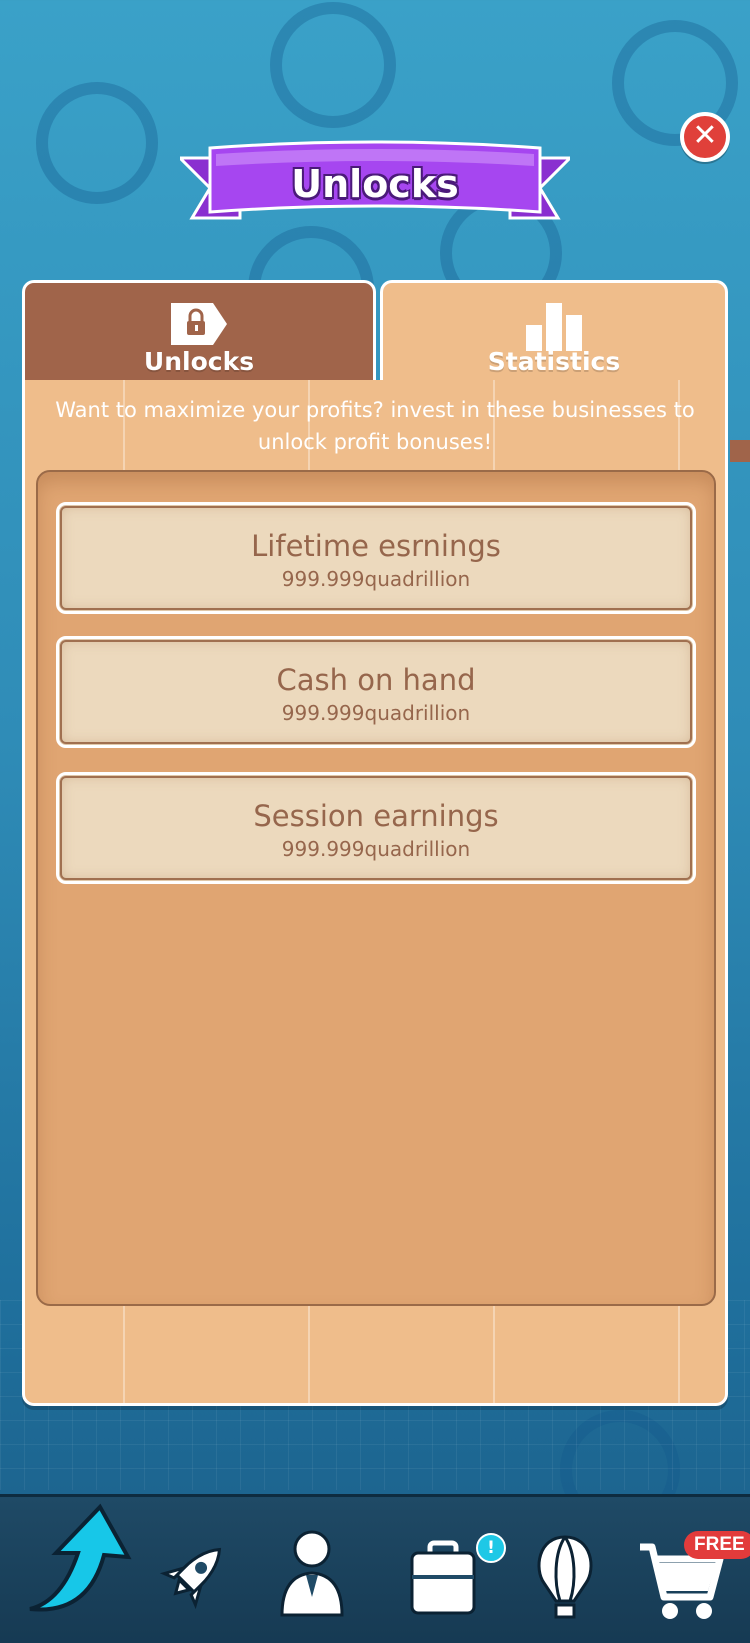 The width and height of the screenshot is (750, 1643). What do you see at coordinates (199, 326) in the screenshot?
I see `lock-tag-icon` at bounding box center [199, 326].